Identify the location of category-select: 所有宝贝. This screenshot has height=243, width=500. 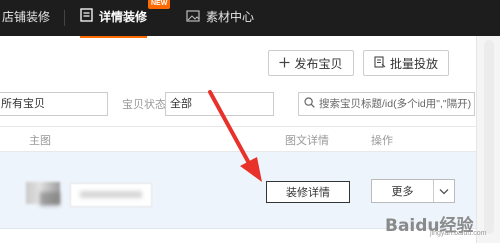
(54, 104).